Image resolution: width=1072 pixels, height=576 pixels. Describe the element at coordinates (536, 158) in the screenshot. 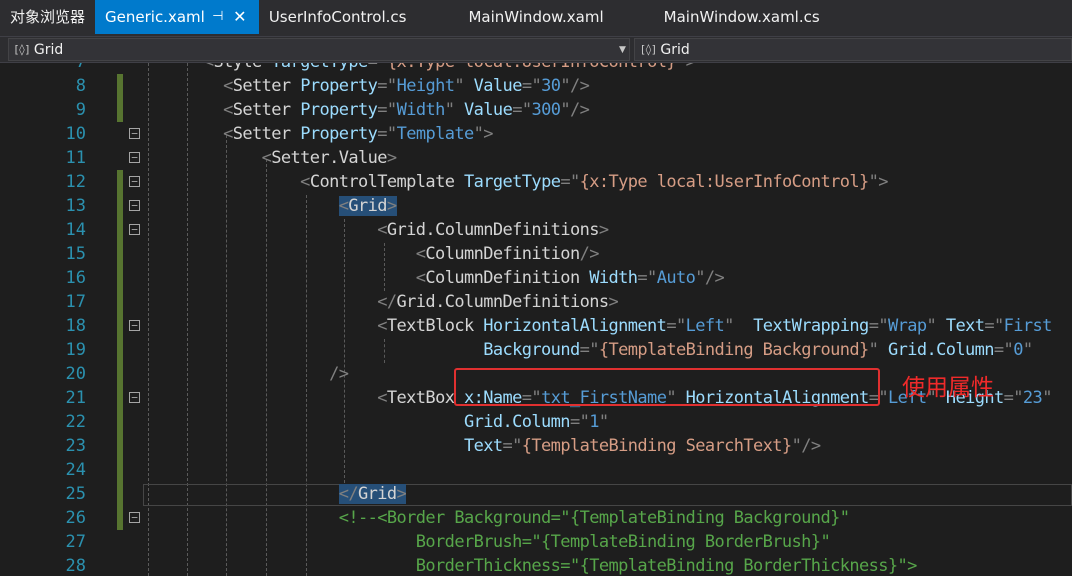

I see `code-line: 11 − <Setter.Value>` at that location.